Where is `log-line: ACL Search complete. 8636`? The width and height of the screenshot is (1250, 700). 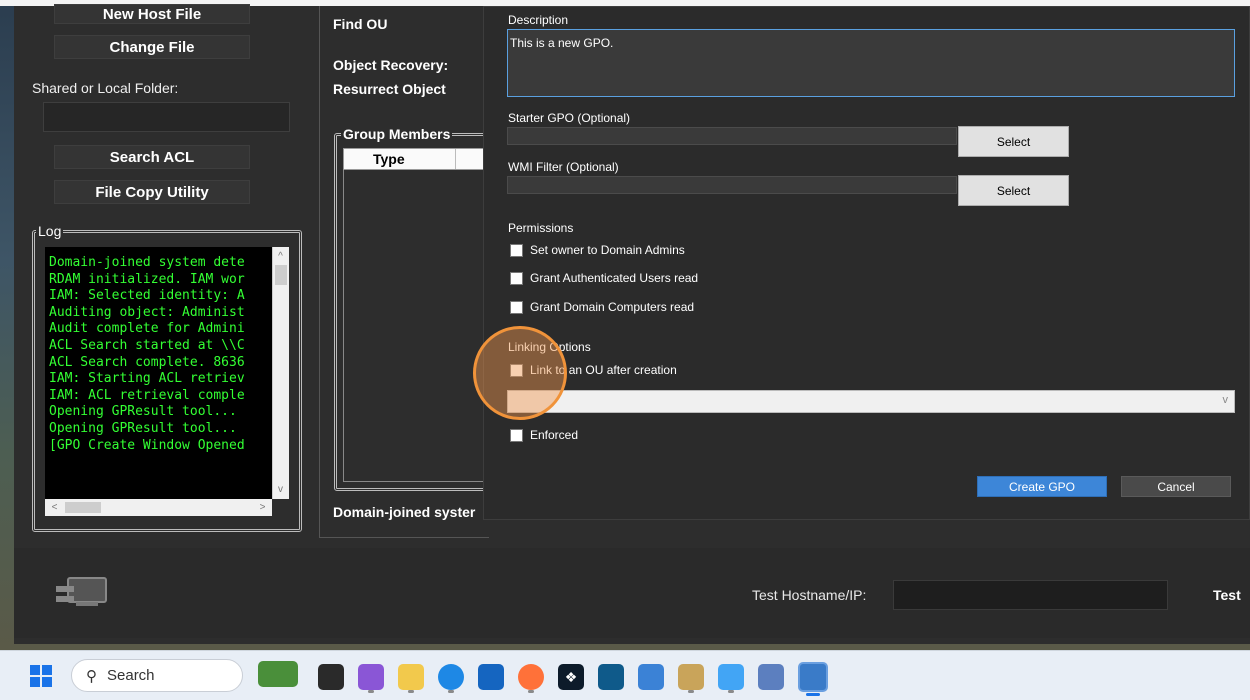
log-line: ACL Search complete. 8636 is located at coordinates (147, 362).